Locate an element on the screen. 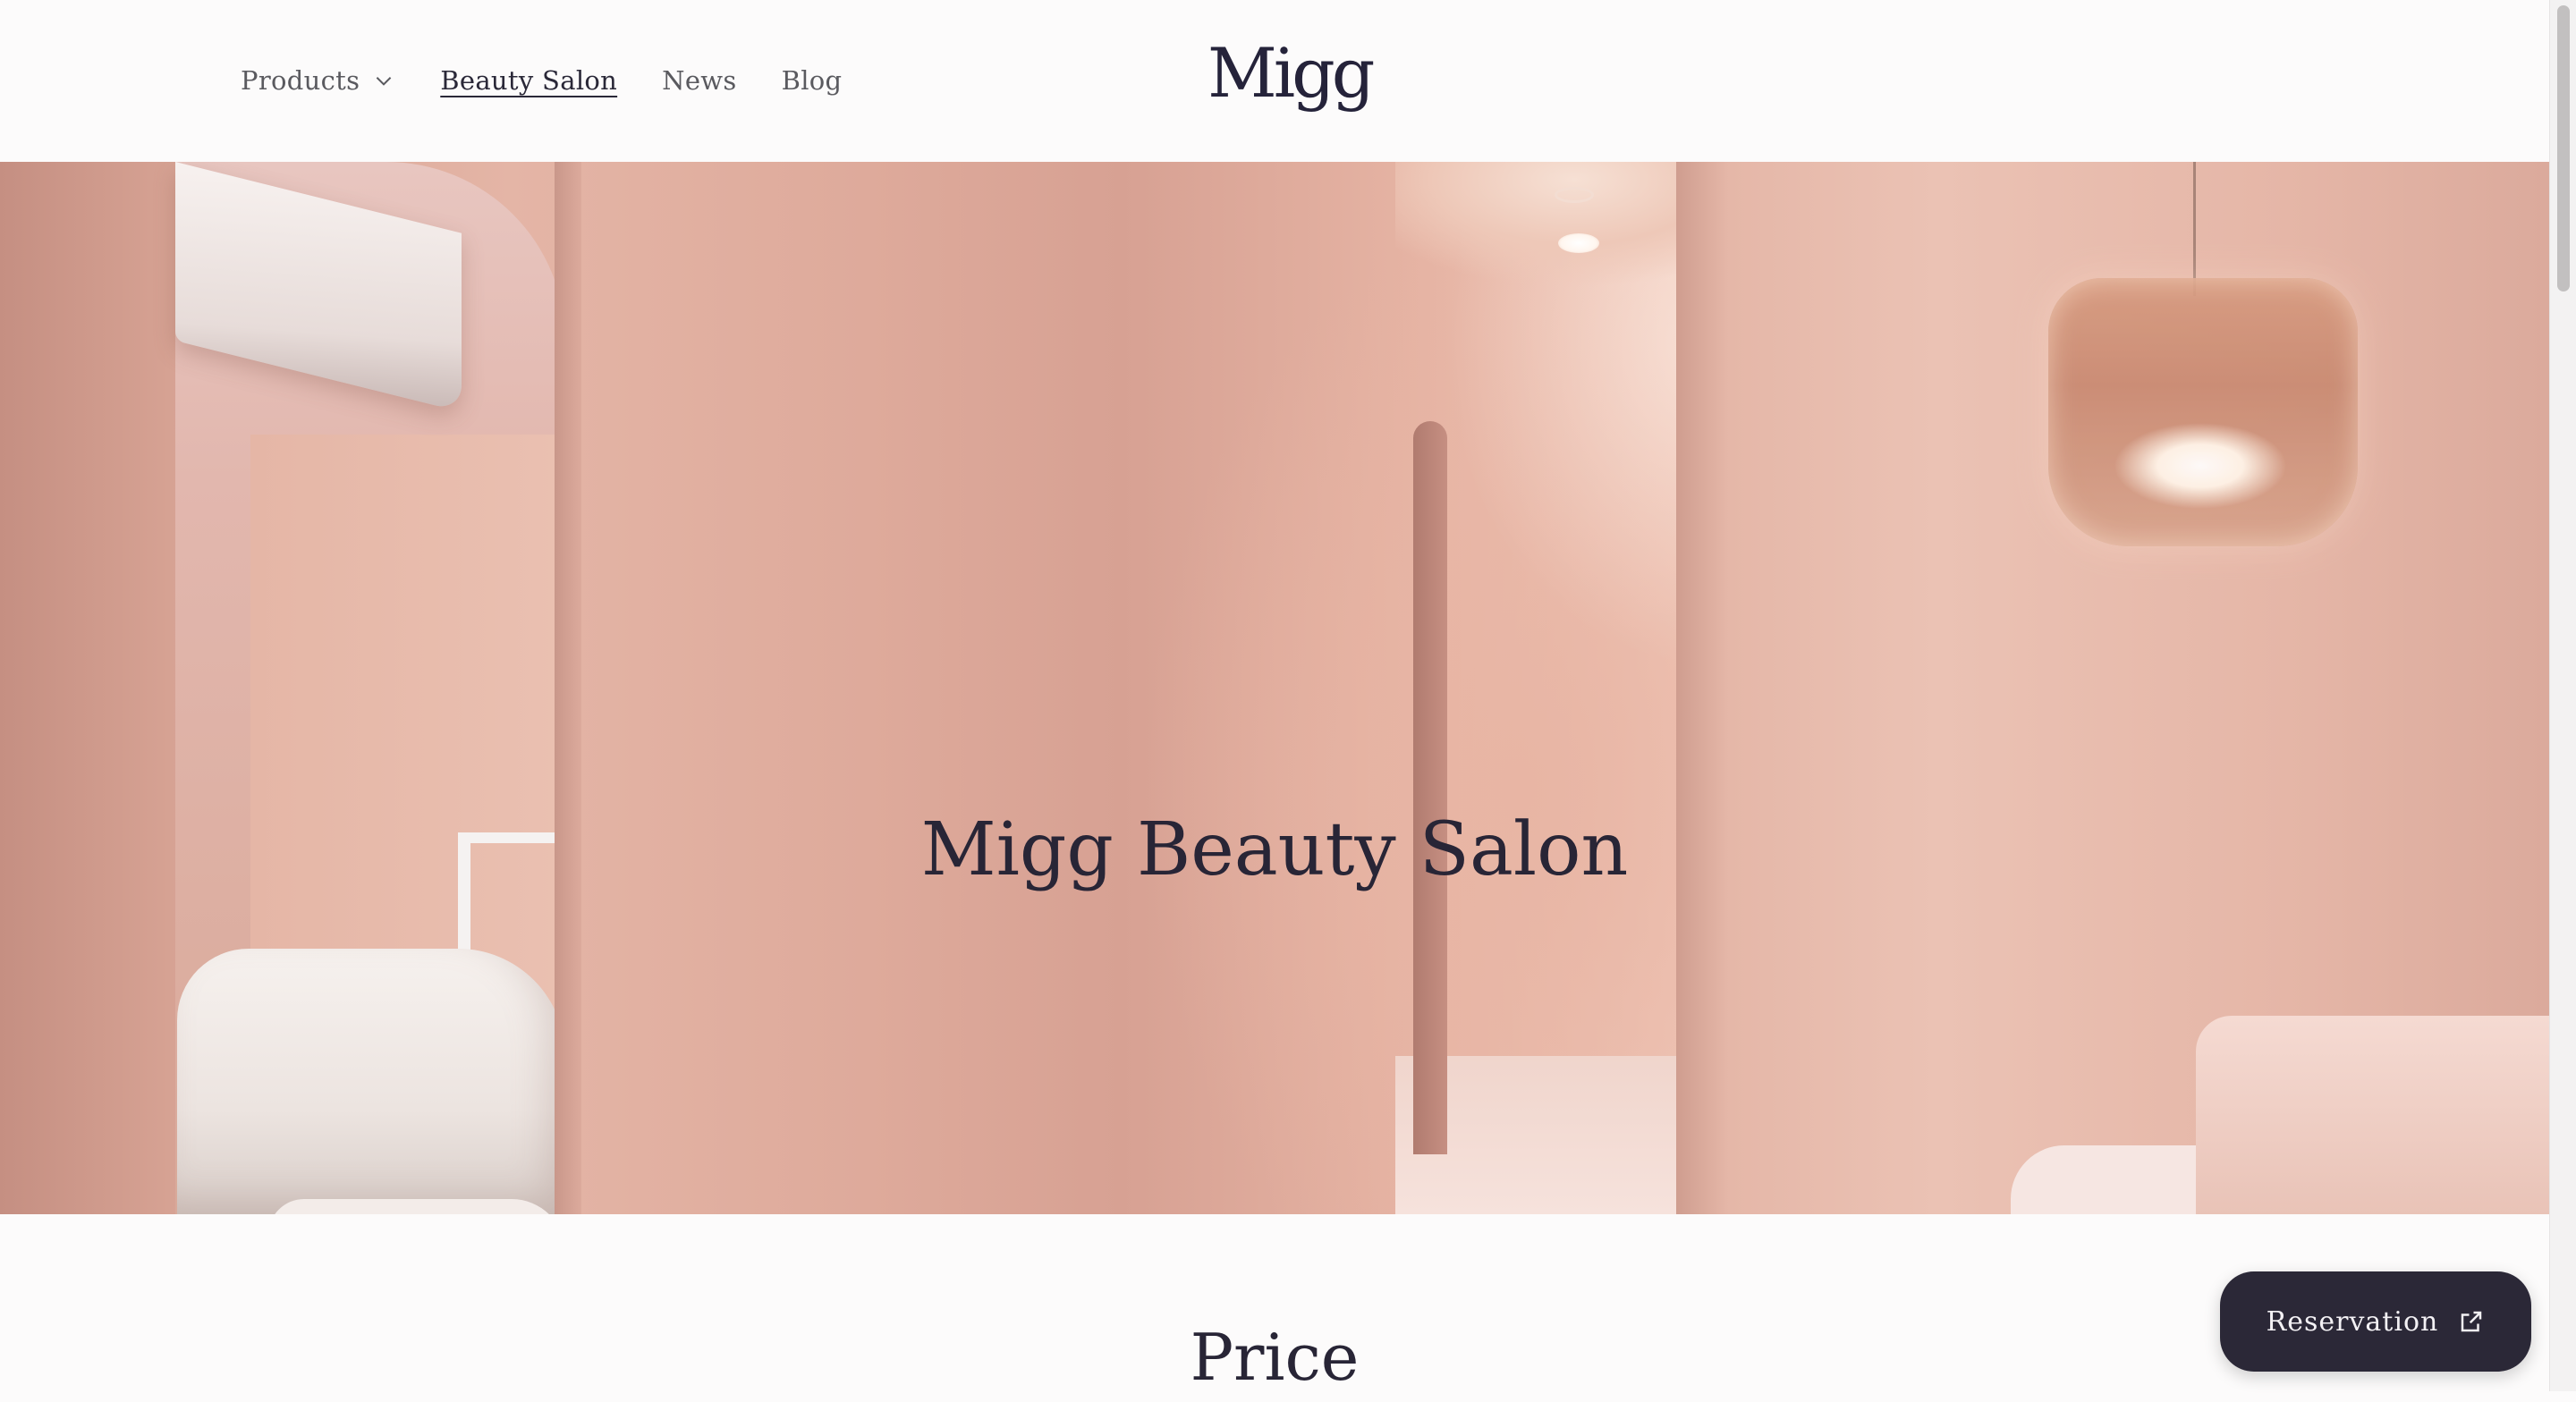 This screenshot has height=1402, width=2576. counter-top-image is located at coordinates (2105, 1179).